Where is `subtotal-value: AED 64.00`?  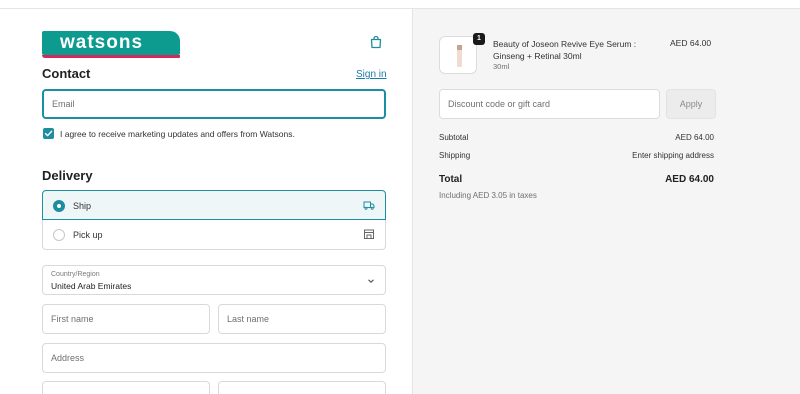 subtotal-value: AED 64.00 is located at coordinates (694, 137).